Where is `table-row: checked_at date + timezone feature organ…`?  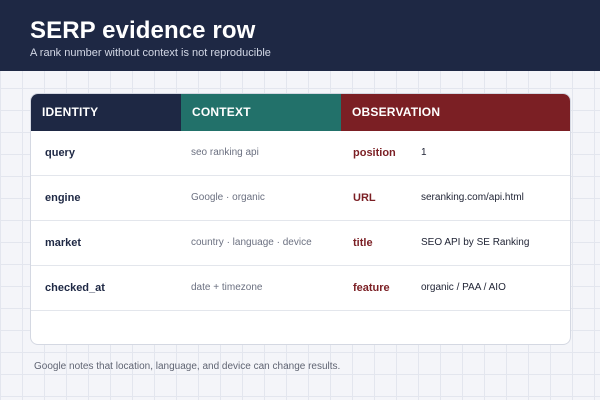
table-row: checked_at date + timezone feature organ… is located at coordinates (300, 288).